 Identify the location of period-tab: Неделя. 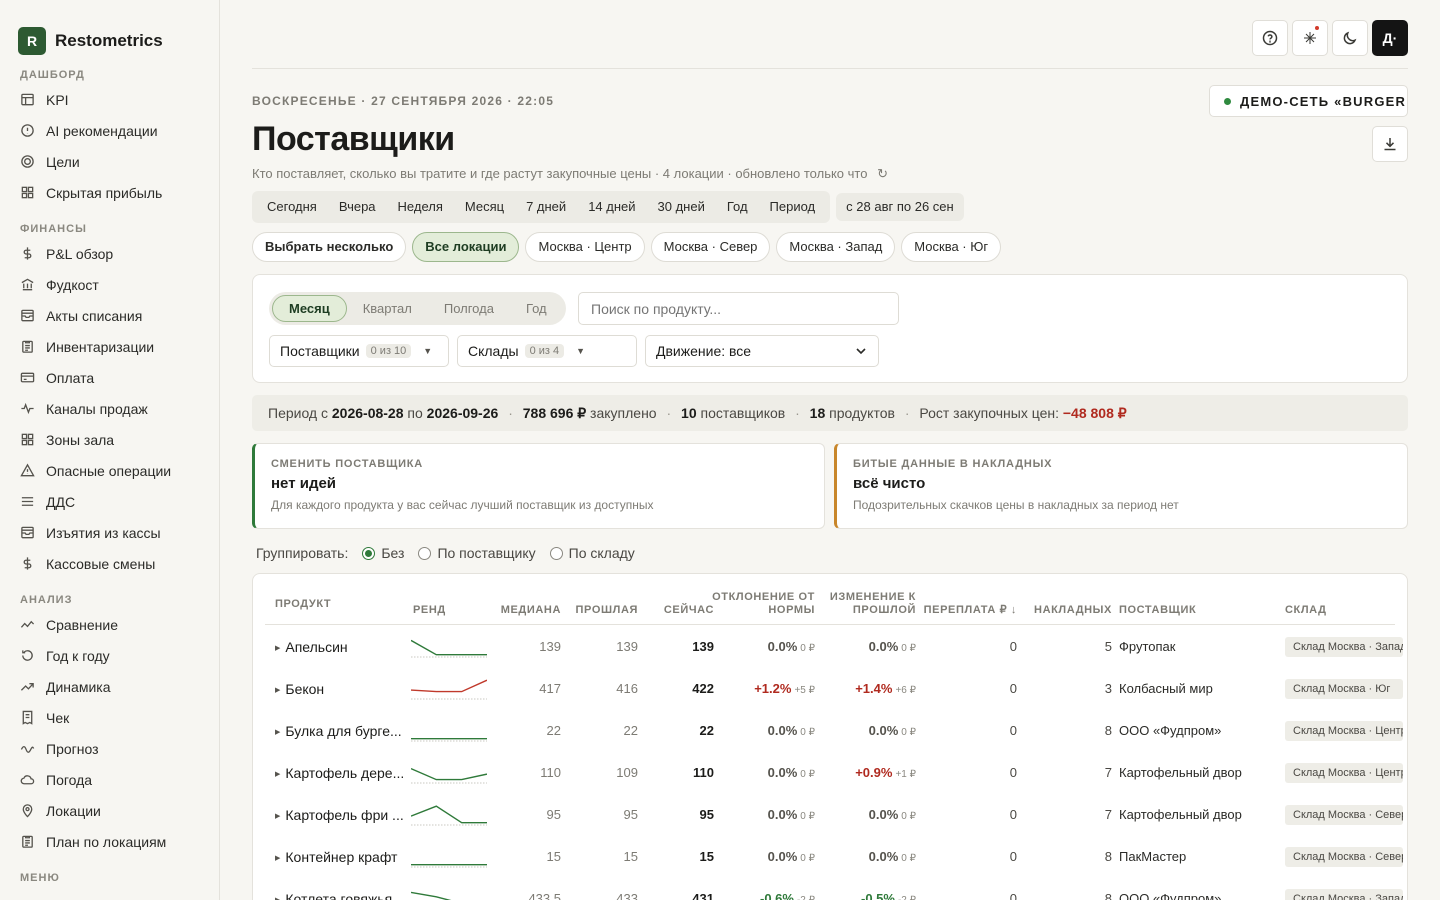
(420, 207).